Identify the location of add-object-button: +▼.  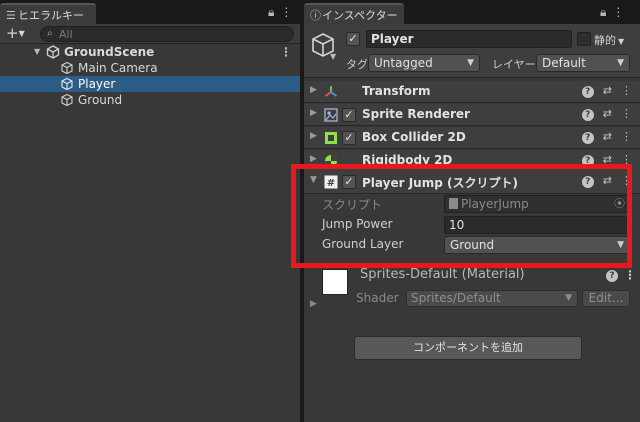
(15, 34).